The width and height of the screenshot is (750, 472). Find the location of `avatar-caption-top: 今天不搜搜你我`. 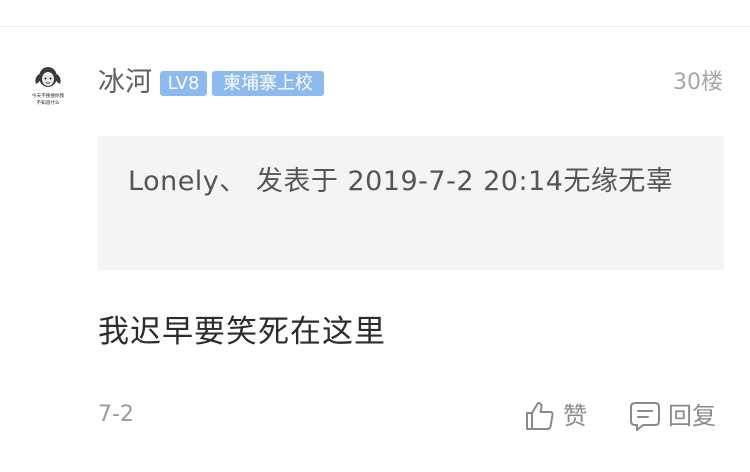

avatar-caption-top: 今天不搜搜你我 is located at coordinates (48, 95).